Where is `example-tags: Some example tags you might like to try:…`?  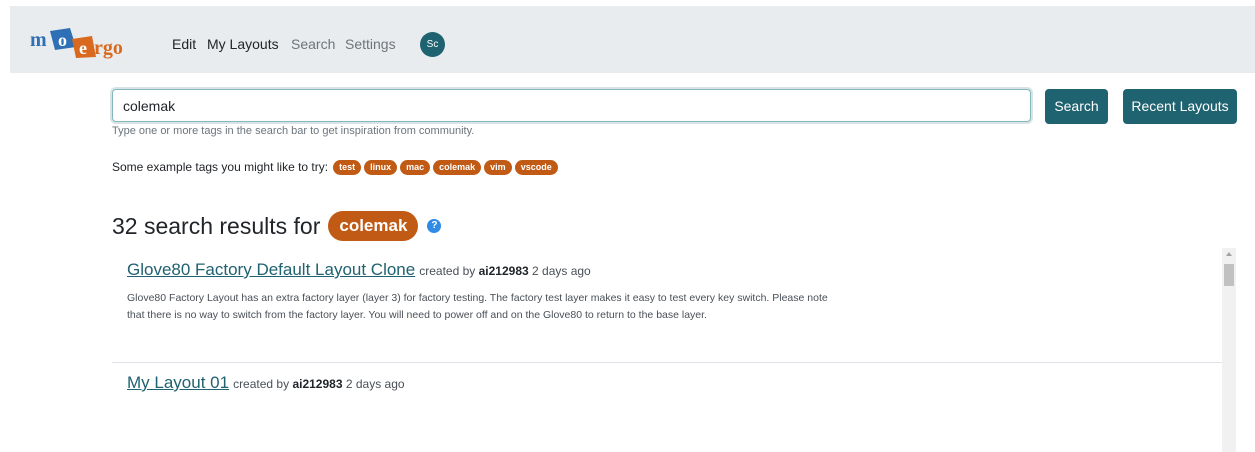
example-tags: Some example tags you might like to try:… is located at coordinates (336, 167).